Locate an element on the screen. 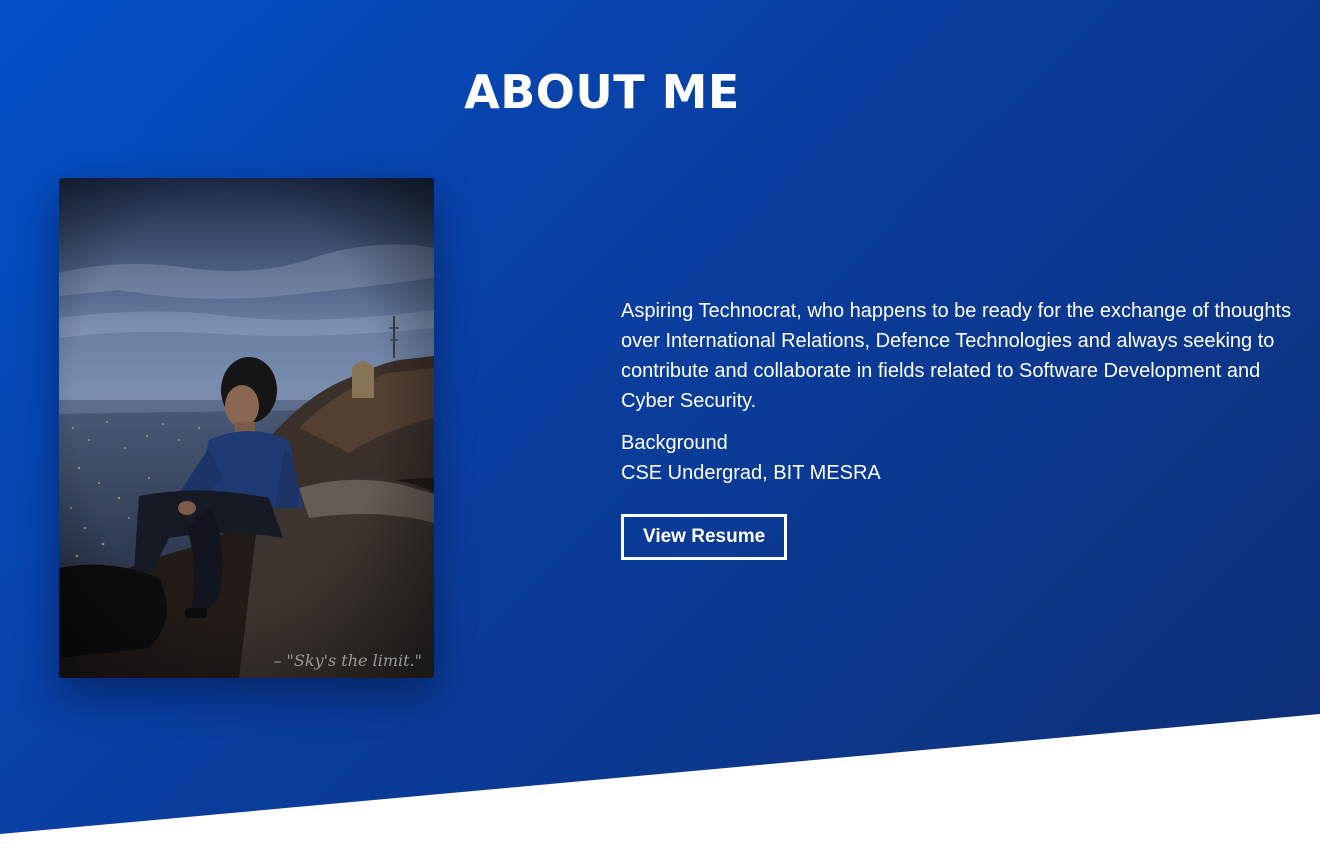  background-value: CSE Undergrad, BIT MESRA is located at coordinates (751, 473).